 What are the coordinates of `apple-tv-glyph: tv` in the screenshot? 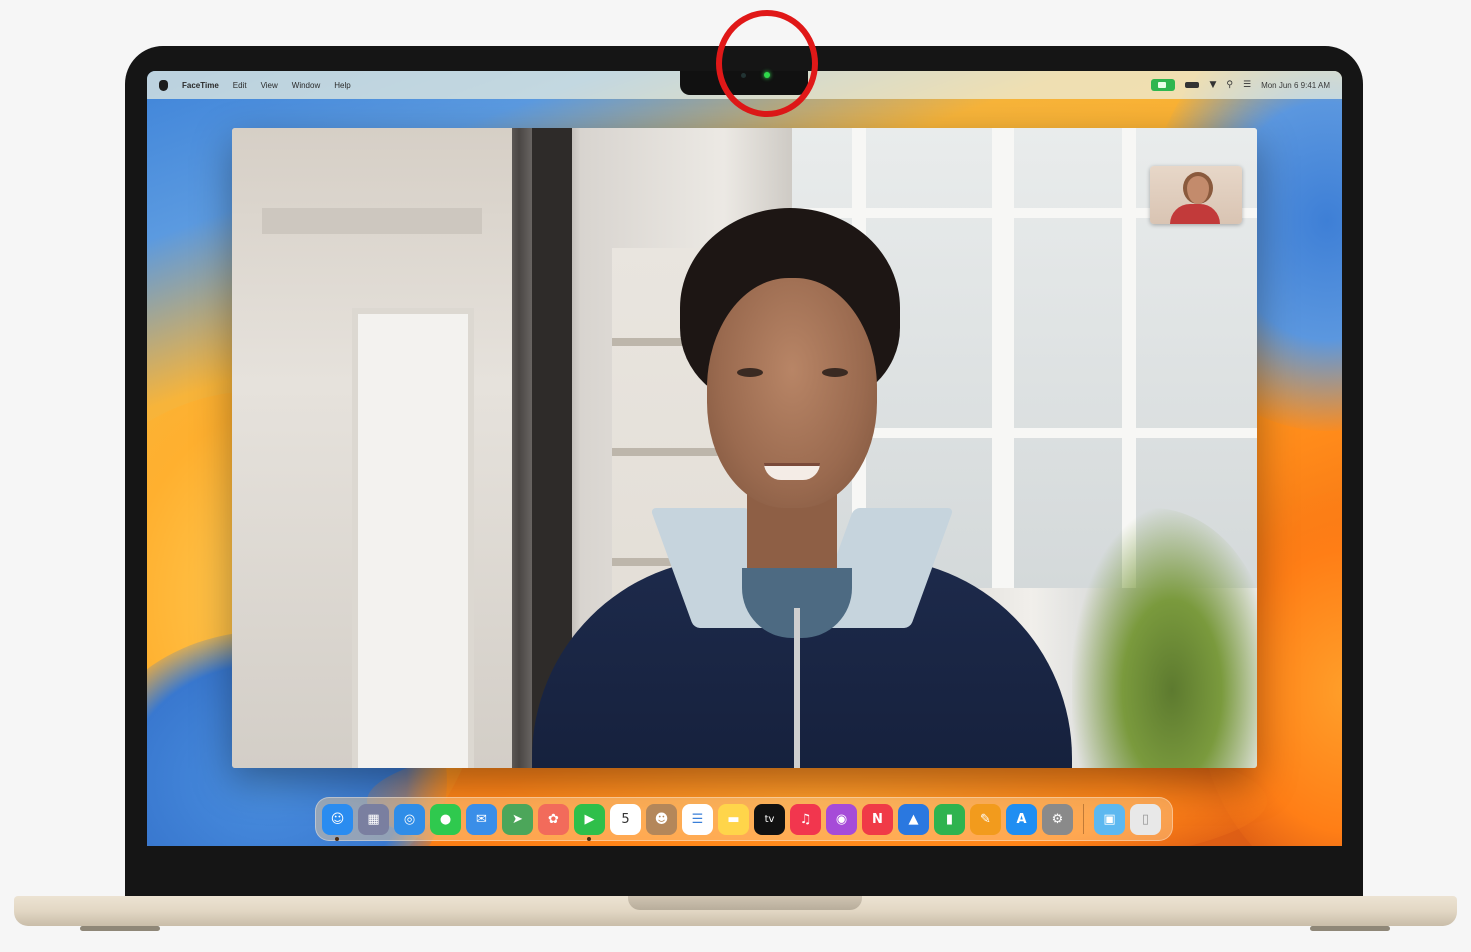 It's located at (769, 819).